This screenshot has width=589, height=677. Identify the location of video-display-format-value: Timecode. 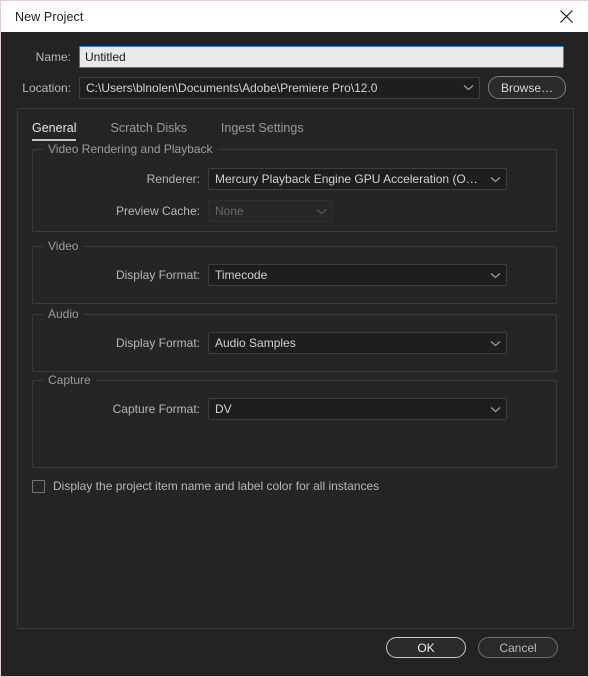
(241, 275).